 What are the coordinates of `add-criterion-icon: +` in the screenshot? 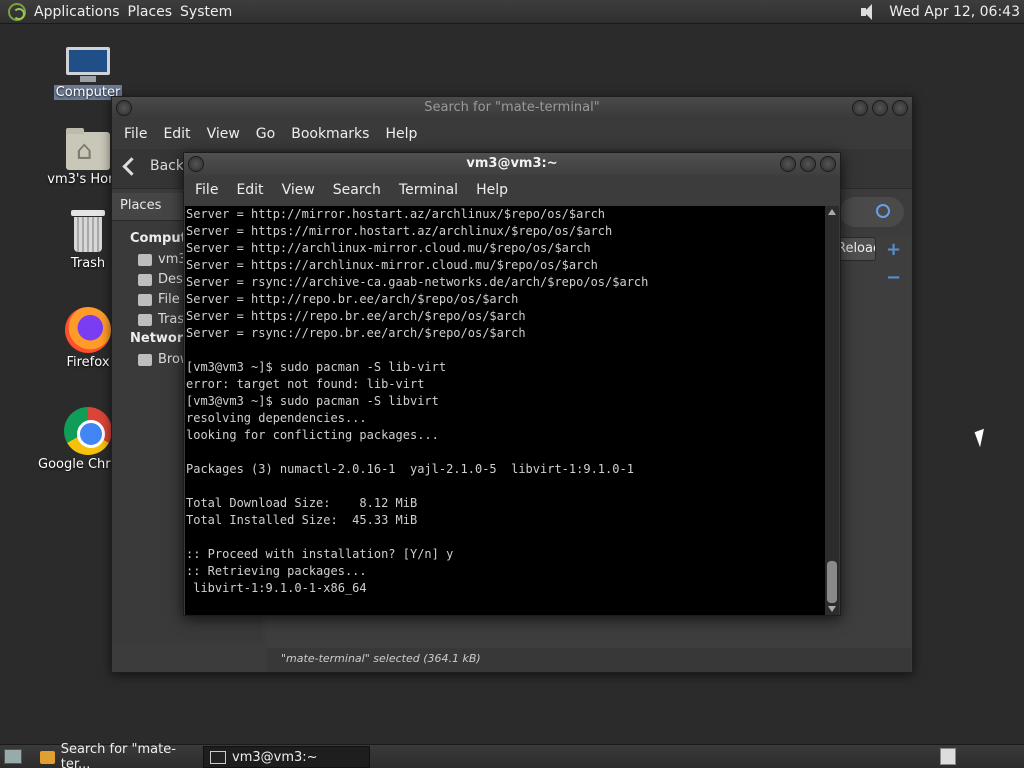 It's located at (893, 249).